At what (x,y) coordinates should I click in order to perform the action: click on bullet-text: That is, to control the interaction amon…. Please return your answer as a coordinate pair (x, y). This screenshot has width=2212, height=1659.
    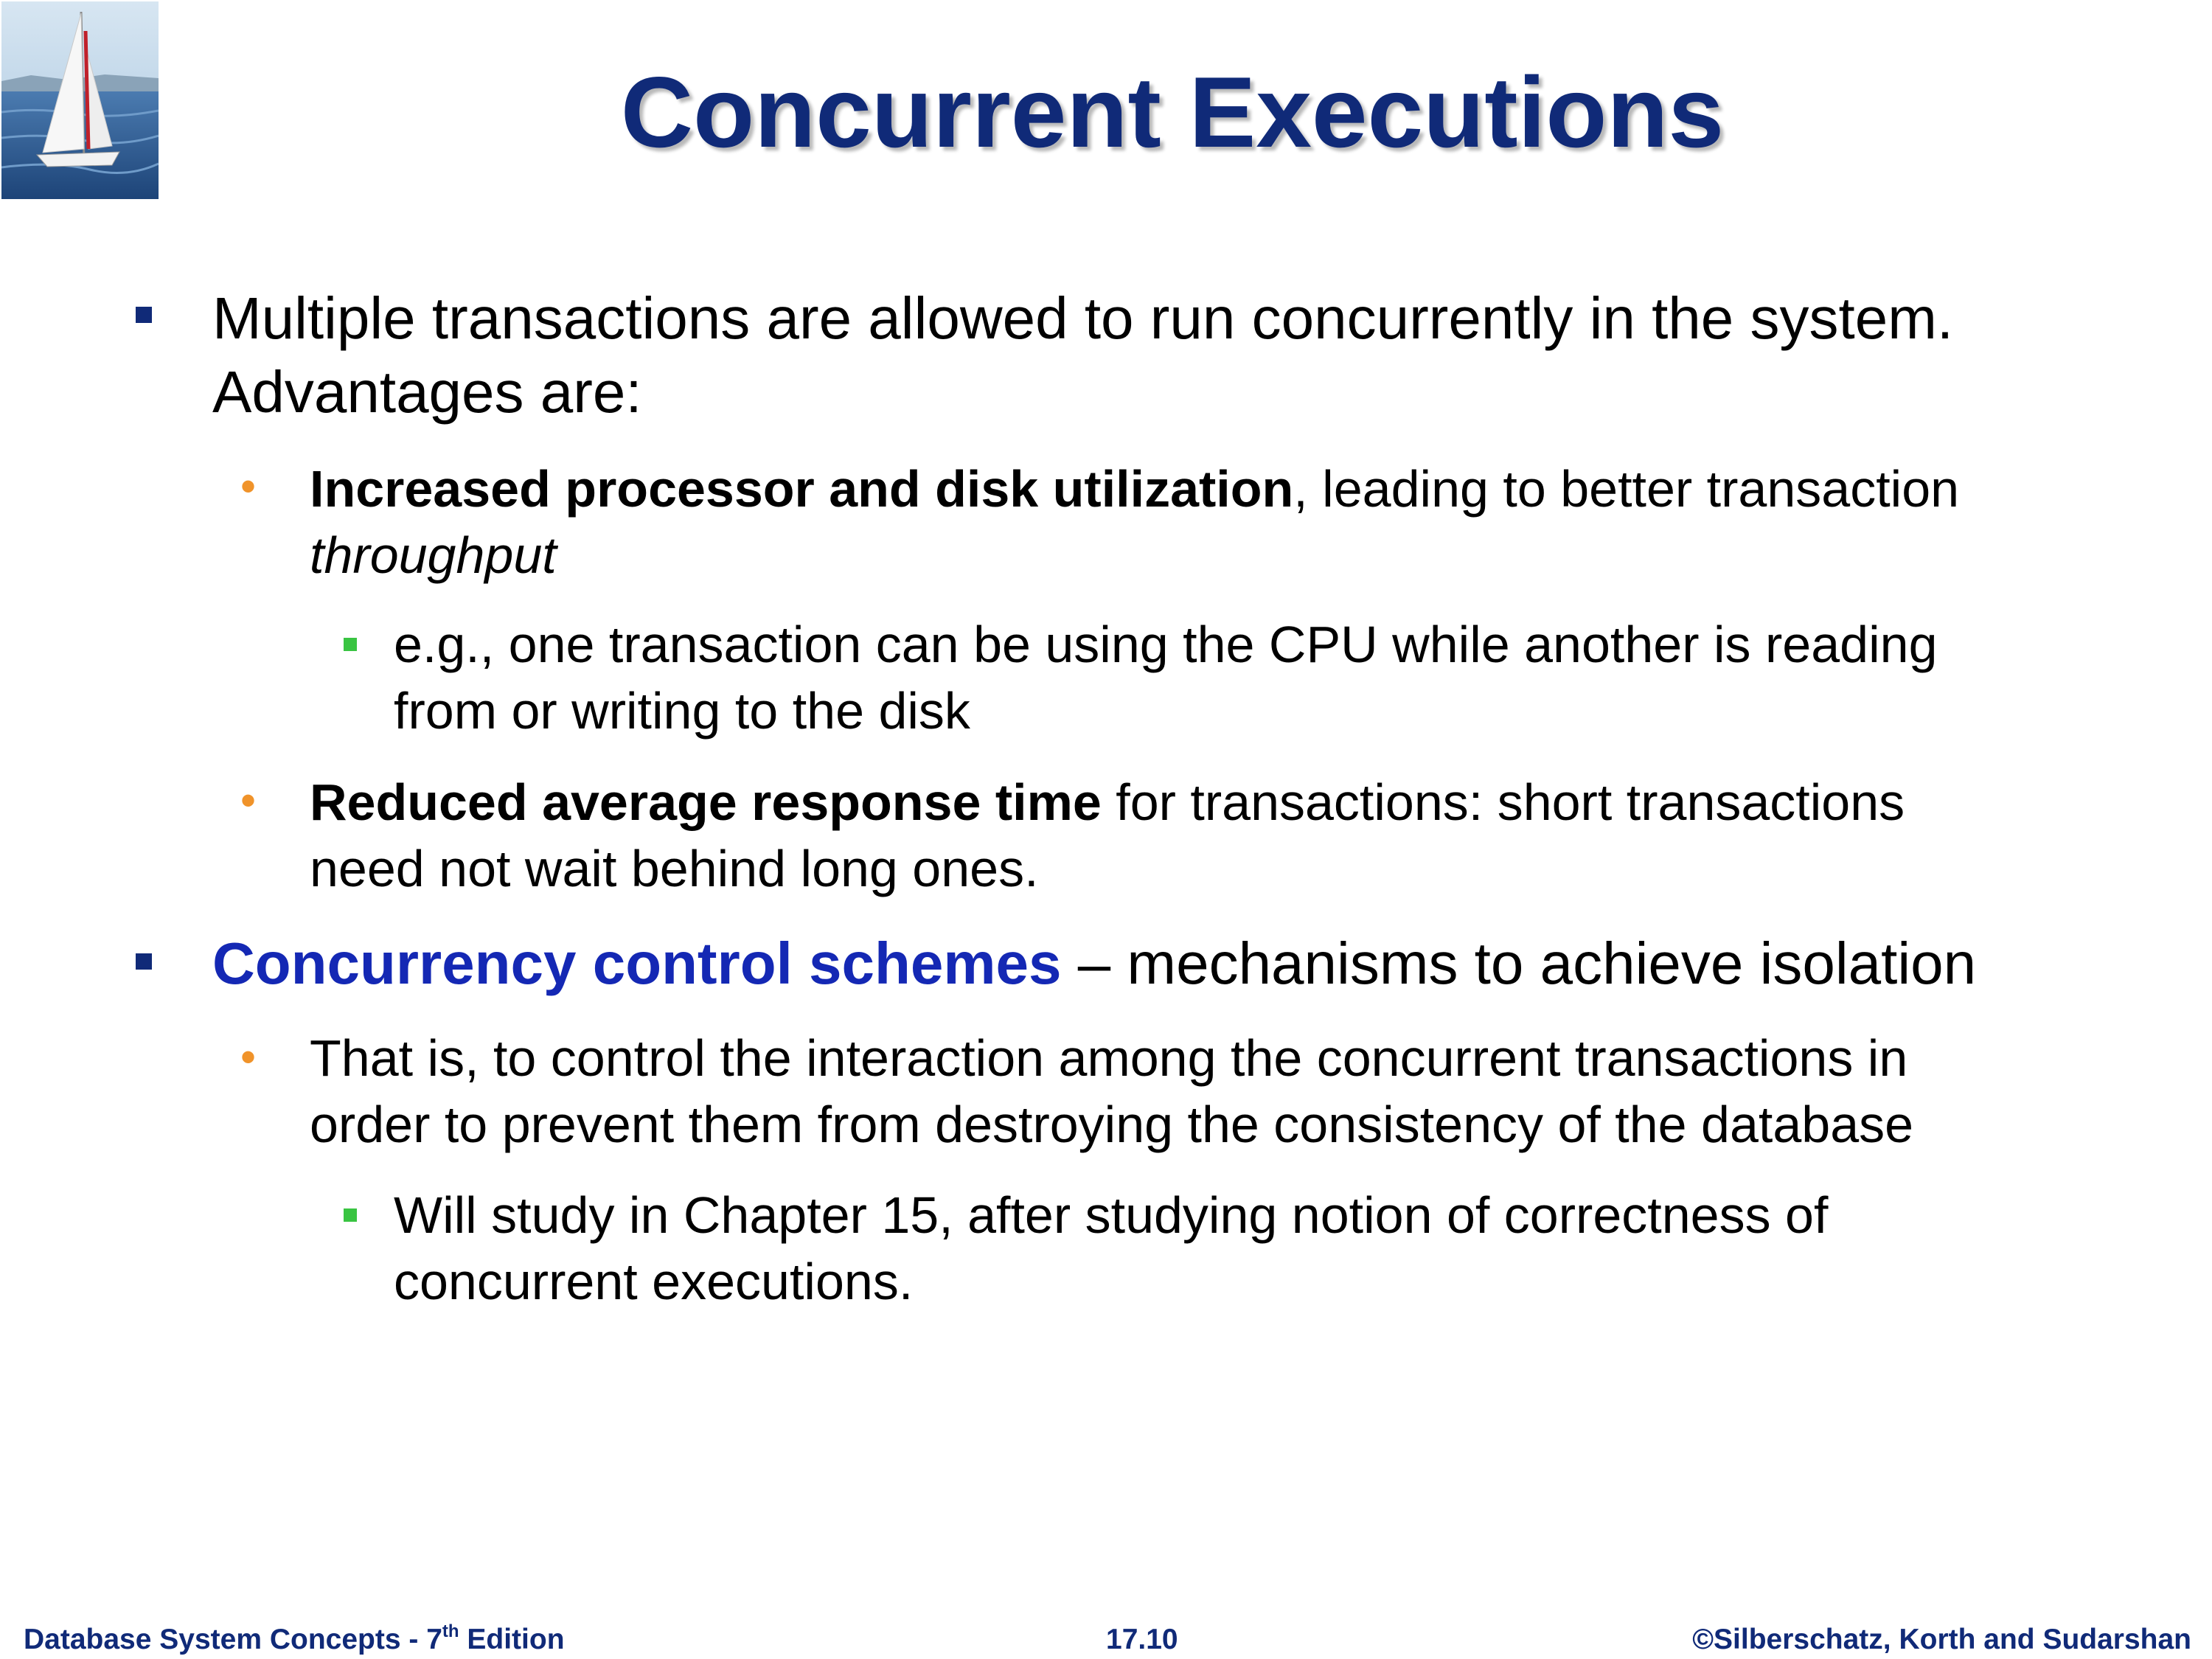
    Looking at the image, I should click on (1109, 1058).